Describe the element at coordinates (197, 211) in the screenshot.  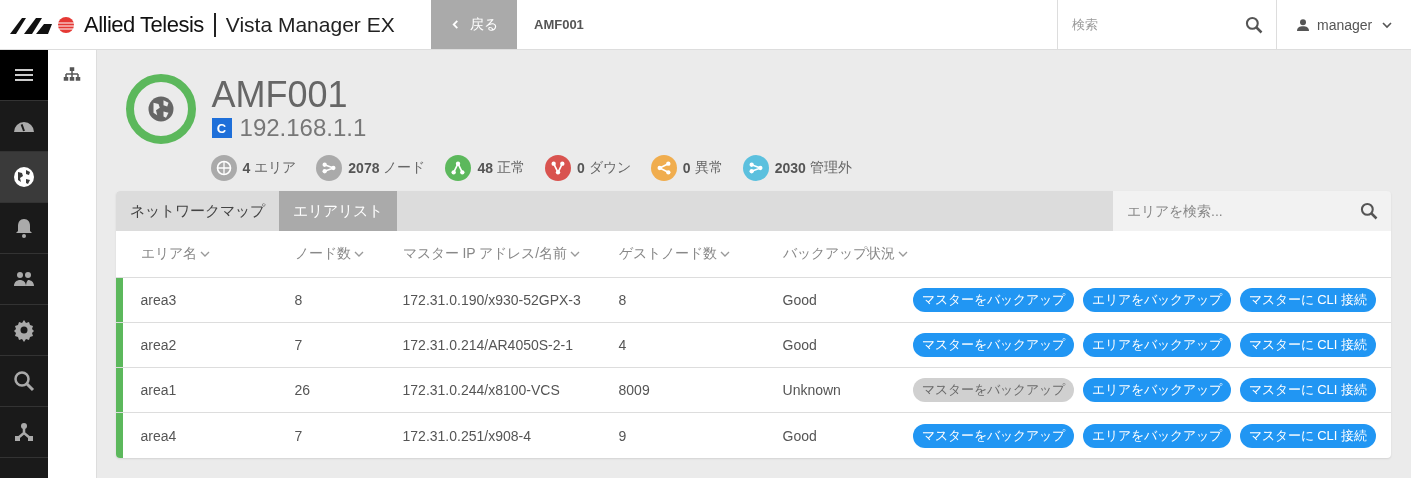
I see `tab: ネットワークマップ` at that location.